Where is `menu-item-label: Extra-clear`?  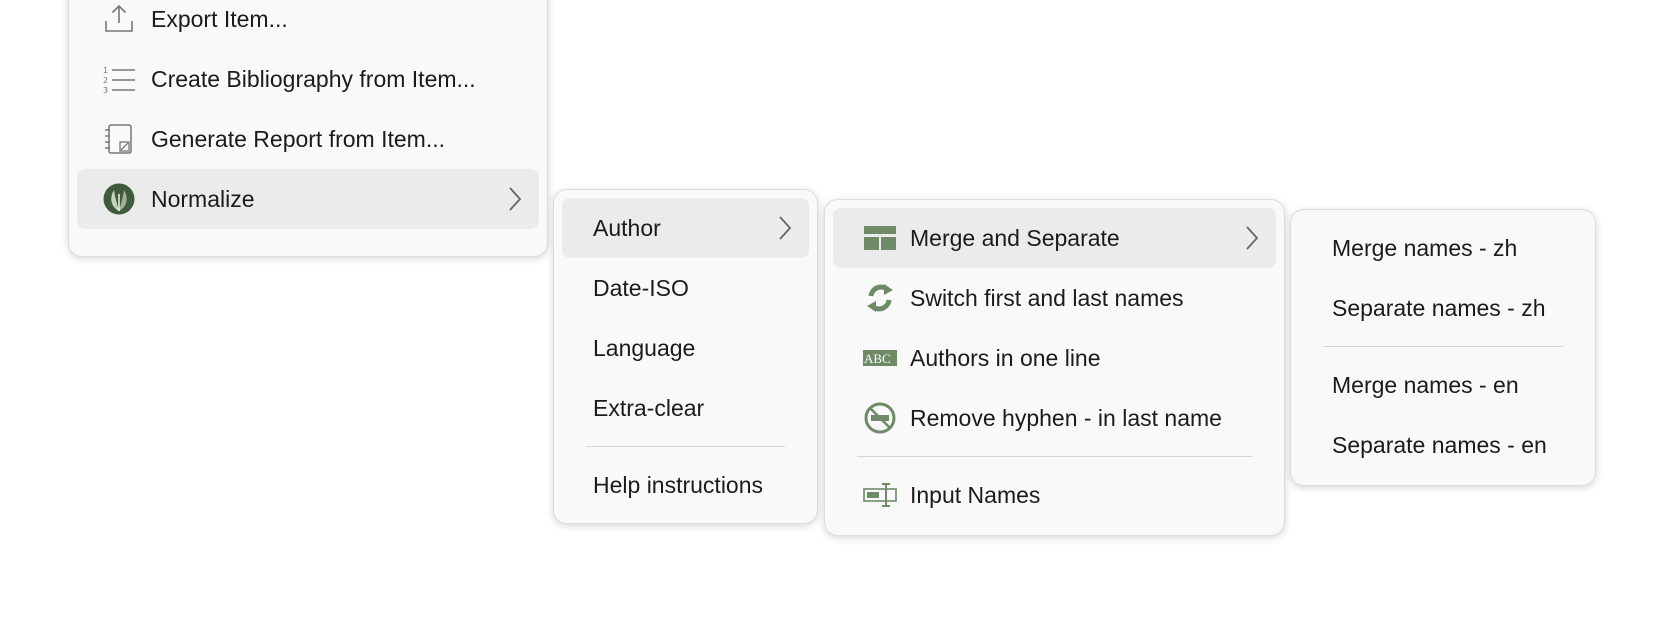
menu-item-label: Extra-clear is located at coordinates (649, 407).